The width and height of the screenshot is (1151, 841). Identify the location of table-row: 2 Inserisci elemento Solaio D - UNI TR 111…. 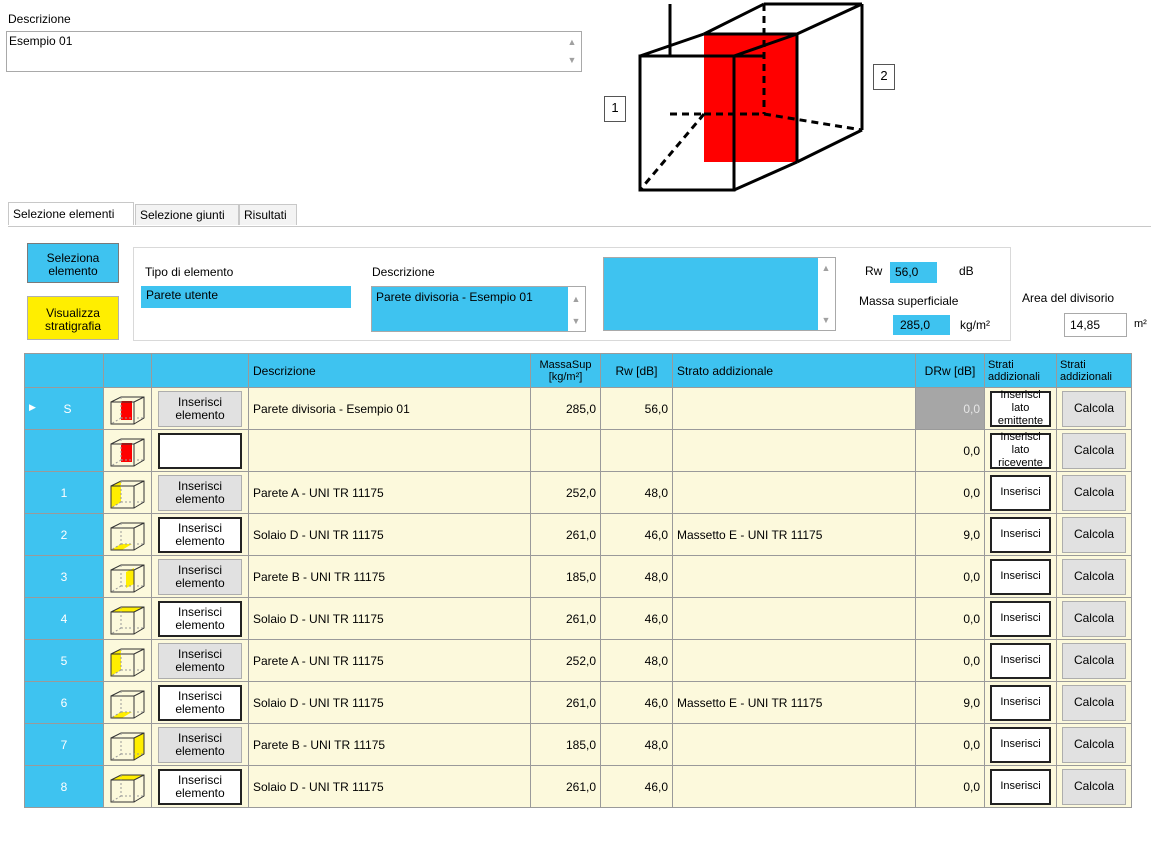
(578, 534).